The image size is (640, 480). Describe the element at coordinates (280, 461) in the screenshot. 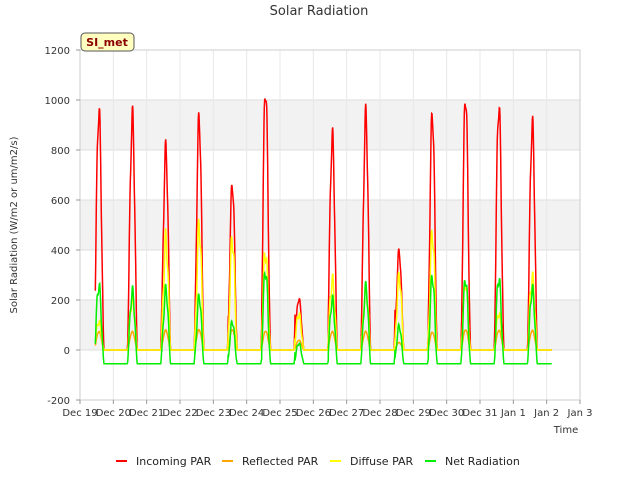

I see `legend-label: Reflected PAR` at that location.